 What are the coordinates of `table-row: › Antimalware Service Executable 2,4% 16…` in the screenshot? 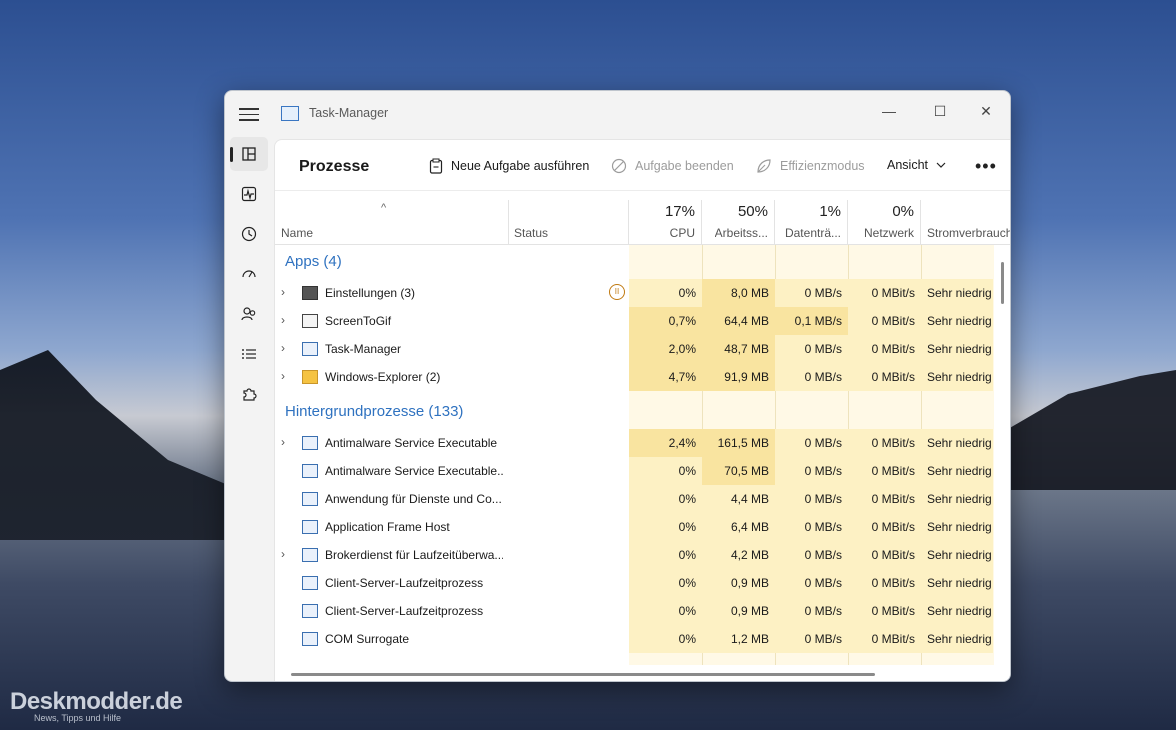 It's located at (634, 443).